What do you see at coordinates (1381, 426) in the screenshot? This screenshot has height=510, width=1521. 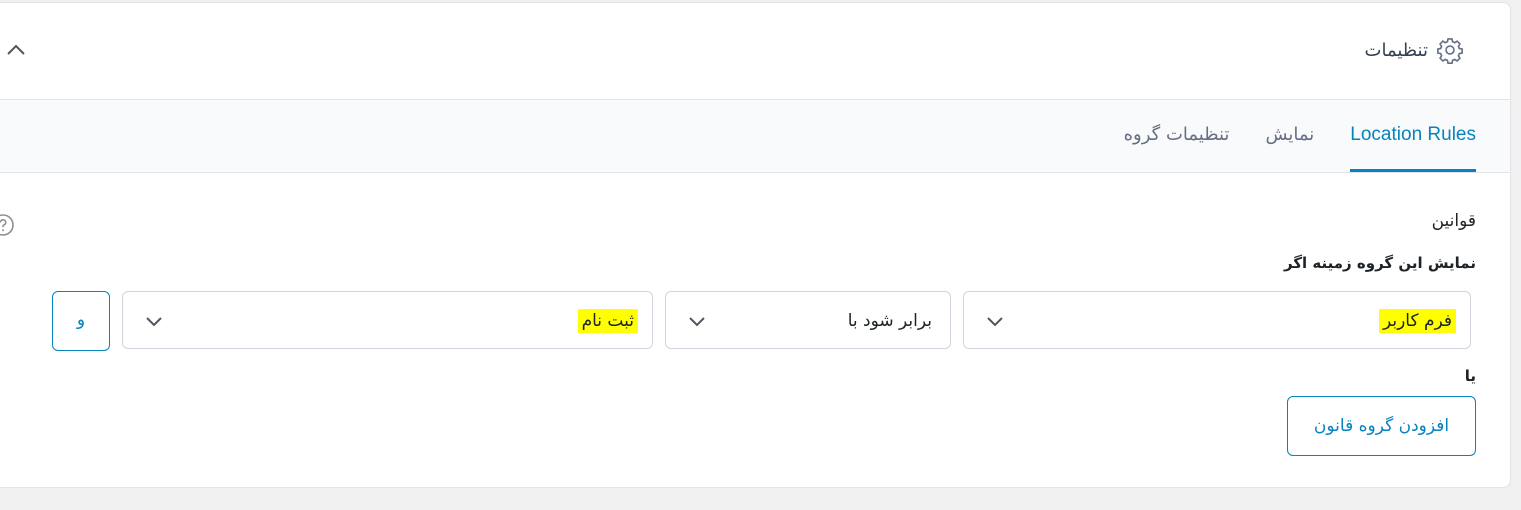 I see `add-rule-group-button: افزودن گروه قانون` at bounding box center [1381, 426].